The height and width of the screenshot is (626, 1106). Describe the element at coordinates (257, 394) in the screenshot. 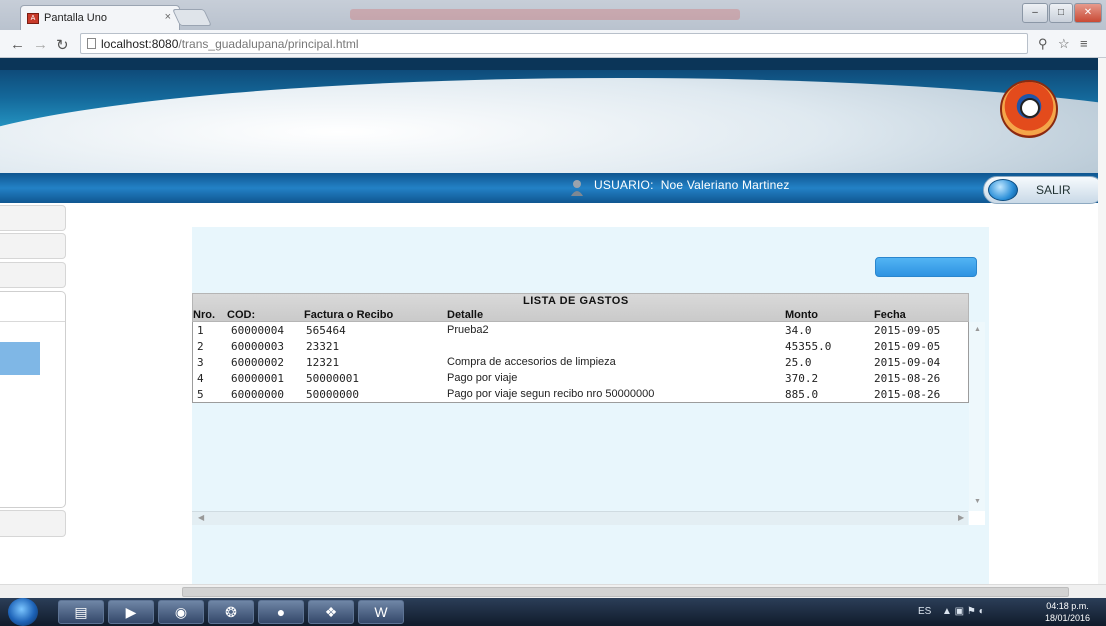

I see `cell-cod: 60000000` at that location.